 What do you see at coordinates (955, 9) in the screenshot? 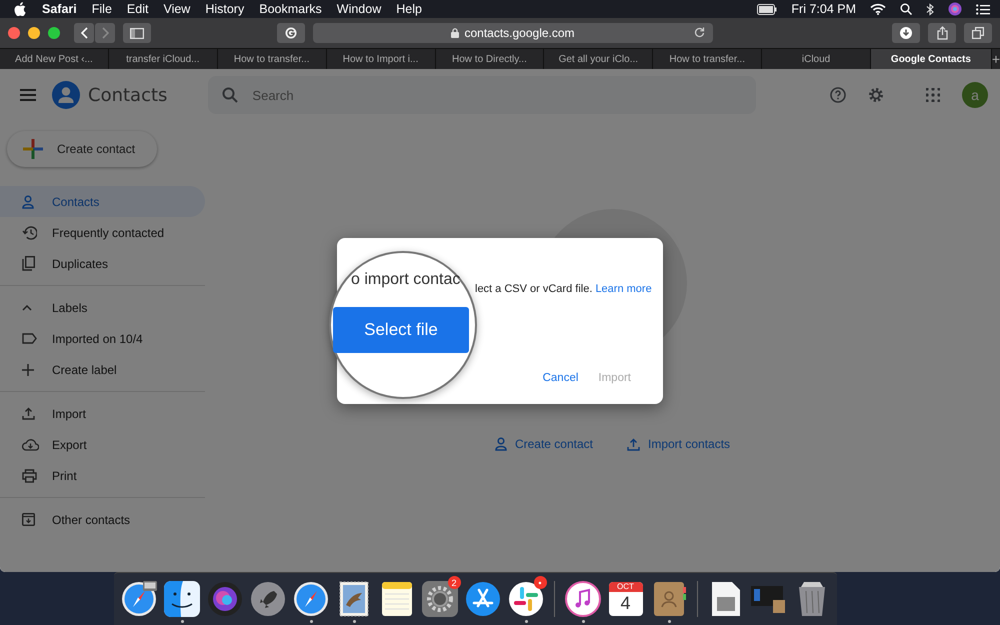
I see `siri-icon` at bounding box center [955, 9].